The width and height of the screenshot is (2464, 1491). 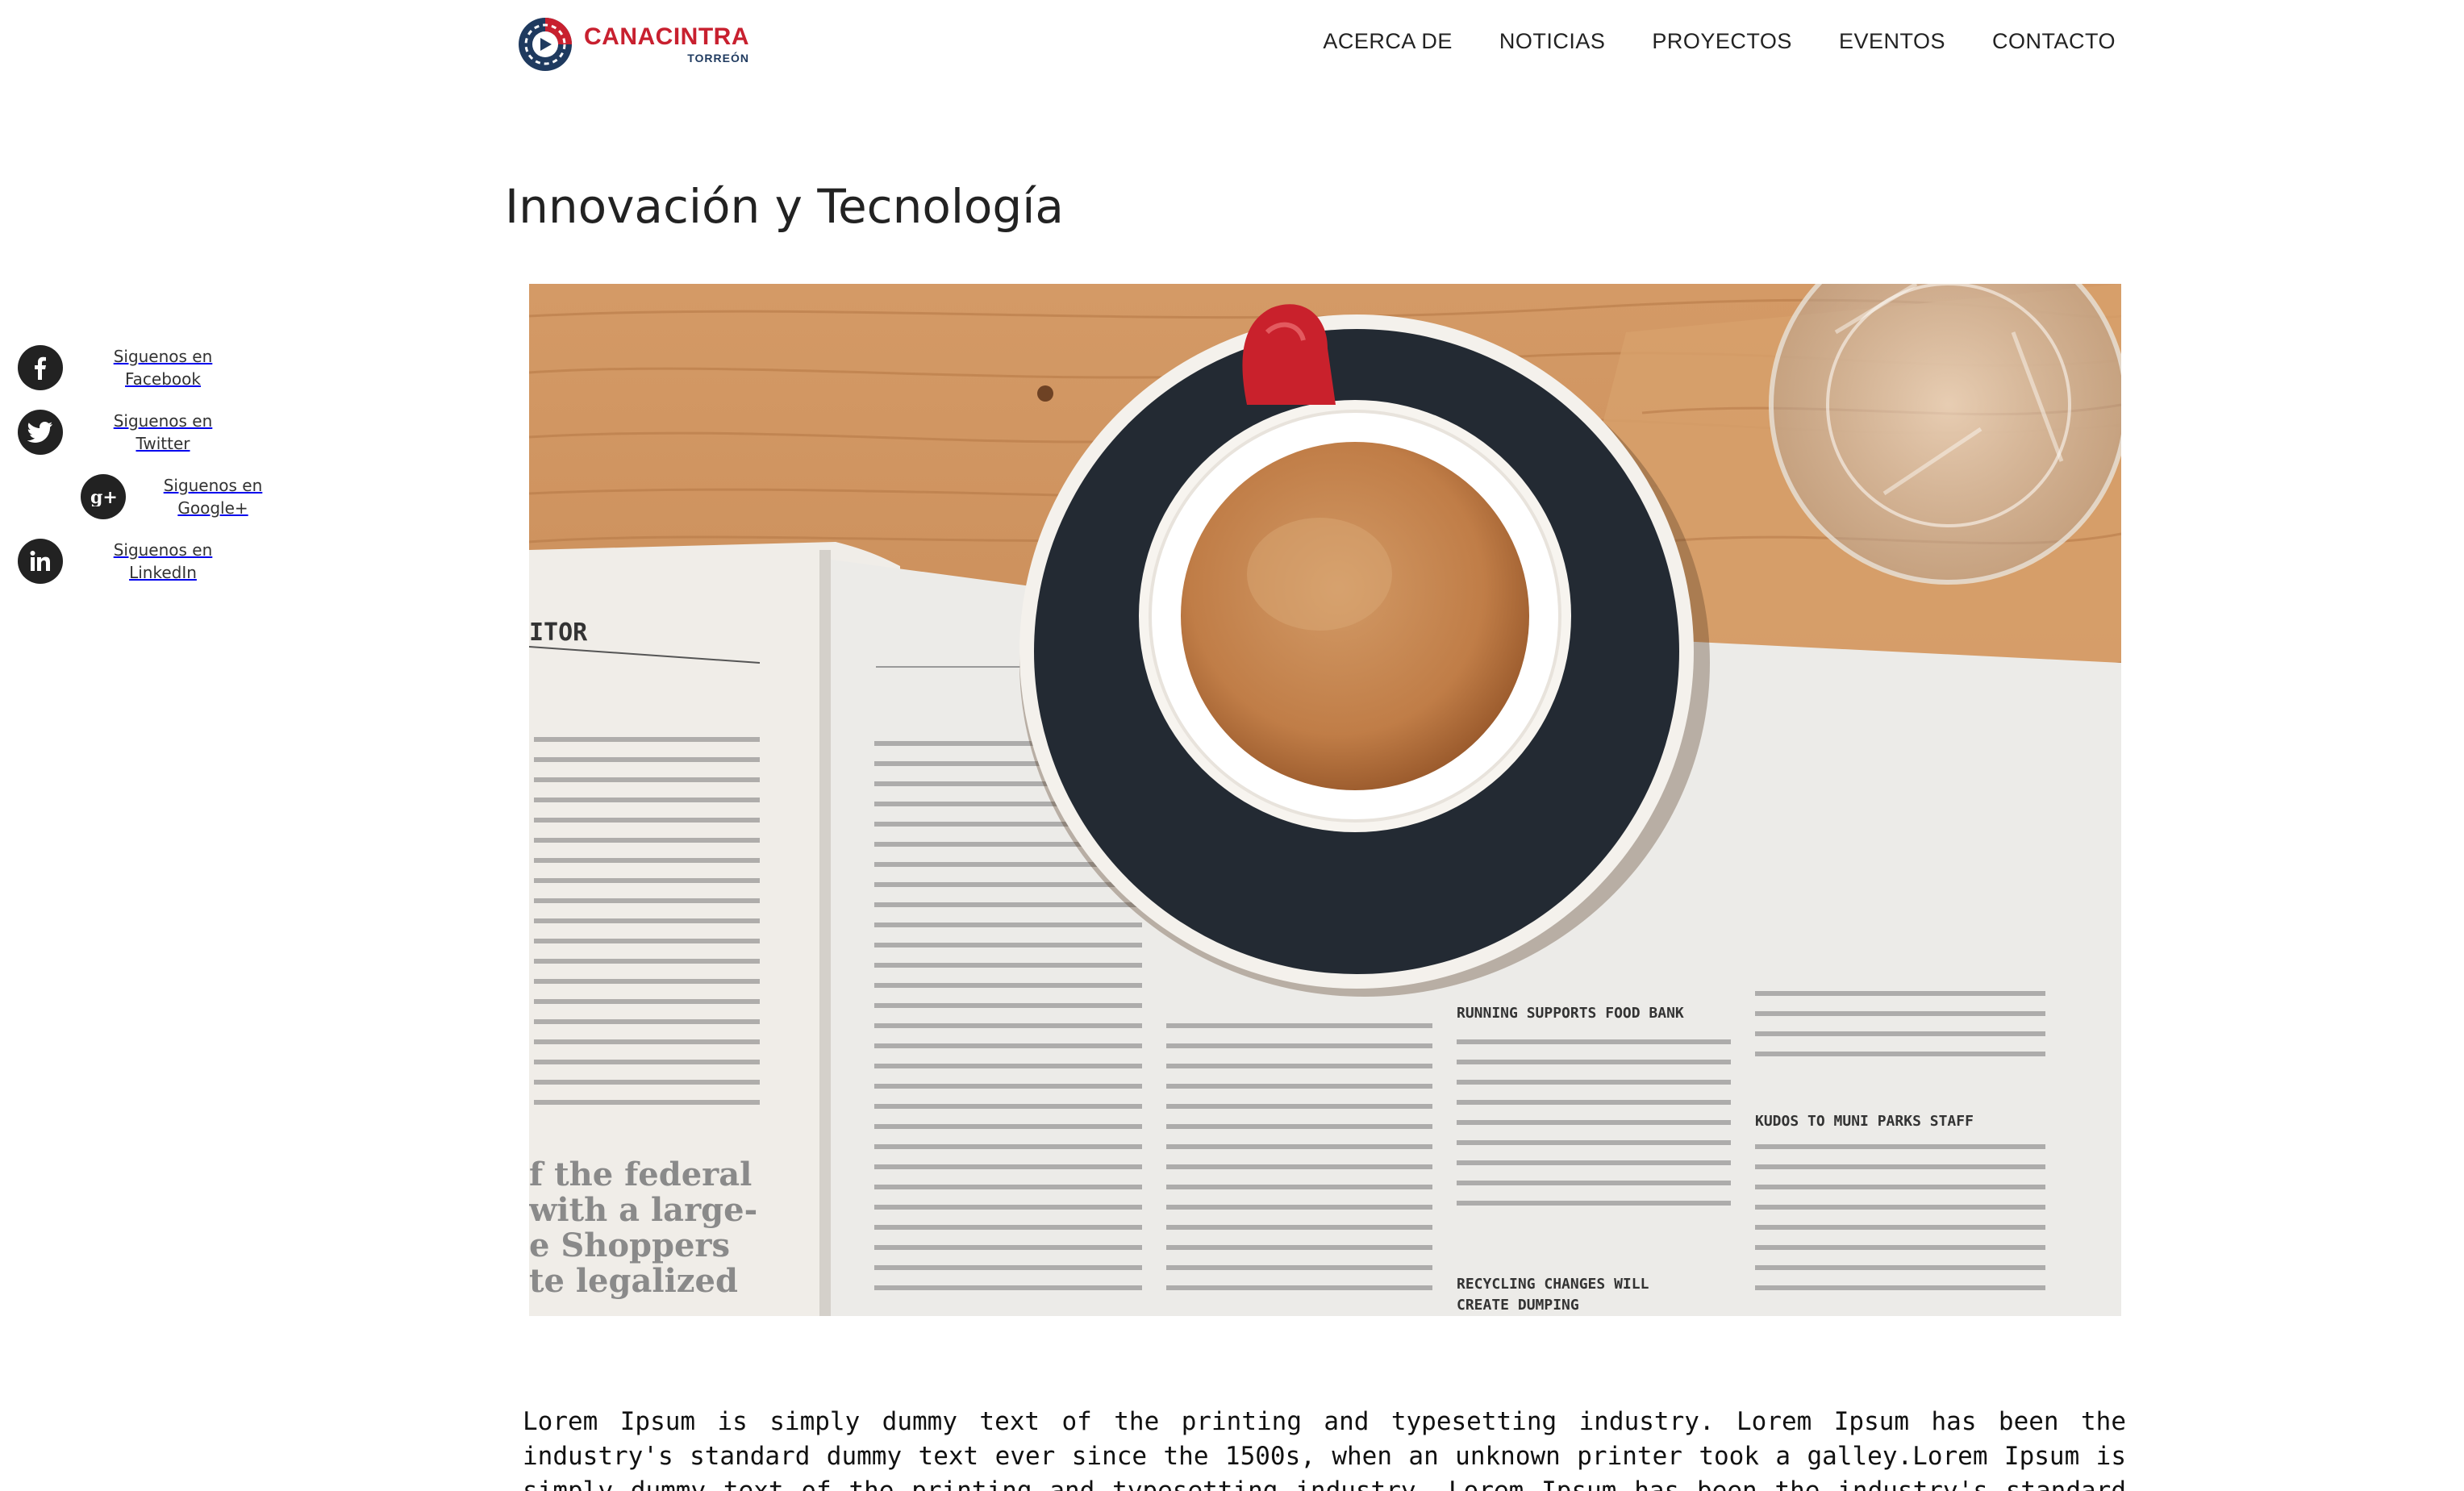 I want to click on social-facebook: Siguenos en Facebook, so click(x=123, y=367).